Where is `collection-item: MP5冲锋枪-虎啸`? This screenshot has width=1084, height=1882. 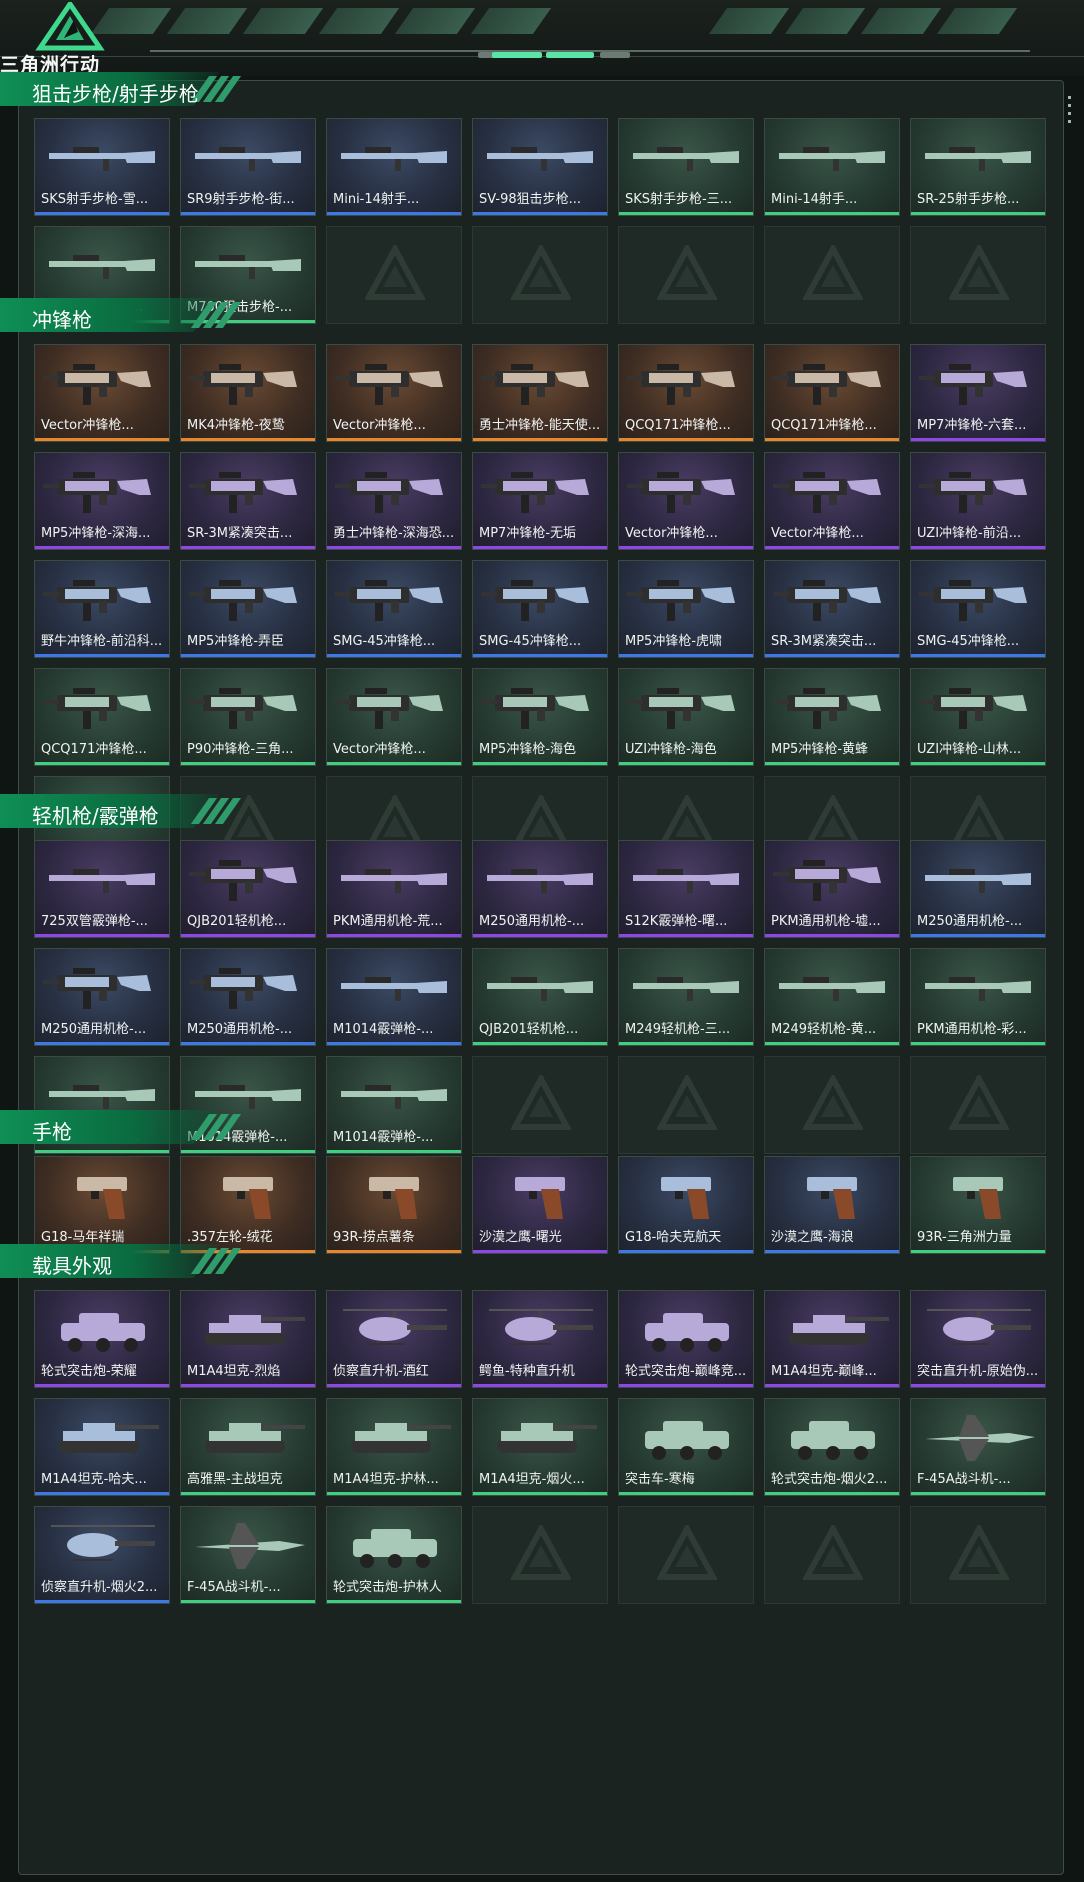
collection-item: MP5冲锋枪-虎啸 is located at coordinates (686, 609).